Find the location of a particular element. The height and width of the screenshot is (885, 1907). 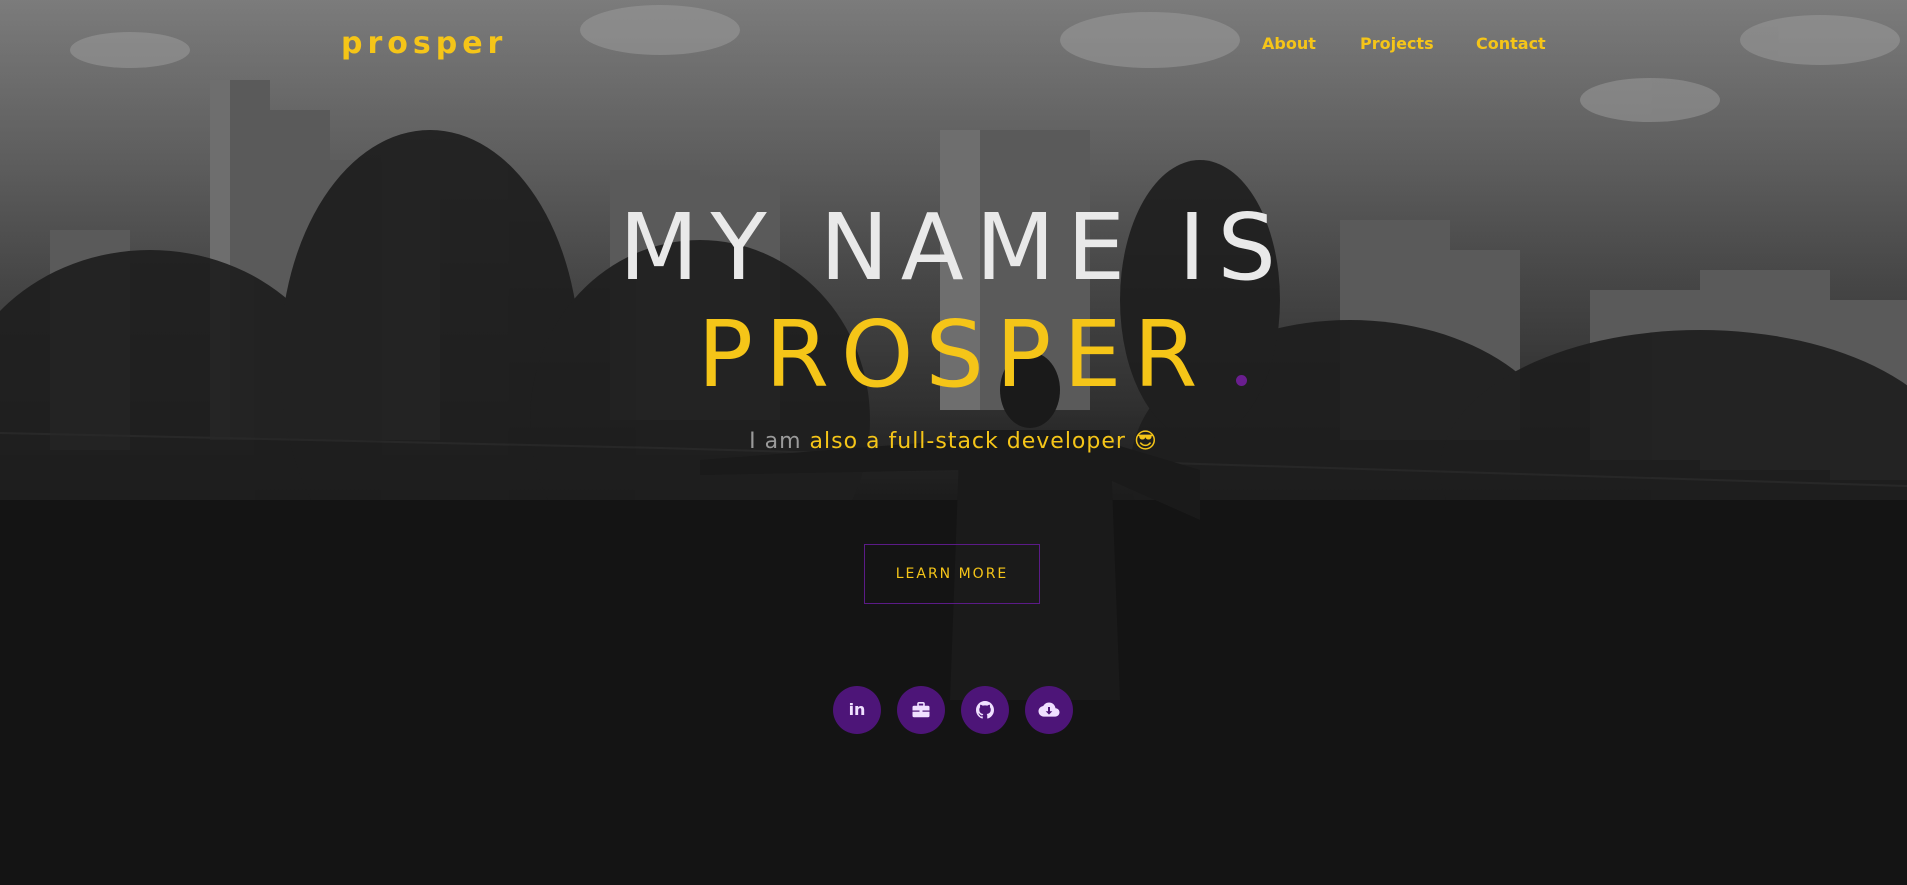

linkedin-button: in is located at coordinates (857, 710).